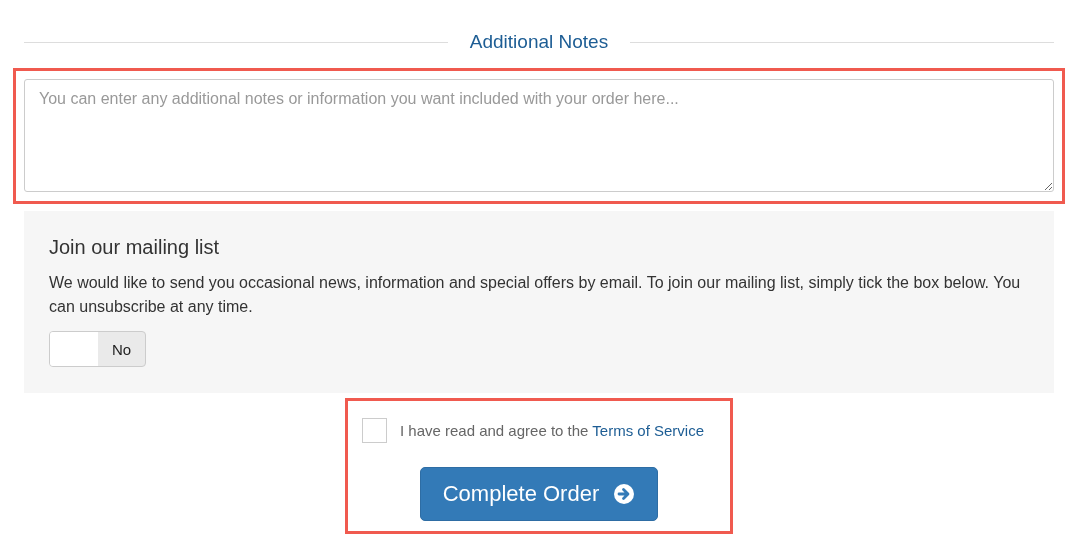 This screenshot has width=1080, height=541. Describe the element at coordinates (648, 430) in the screenshot. I see `terms-link: Terms of Service` at that location.